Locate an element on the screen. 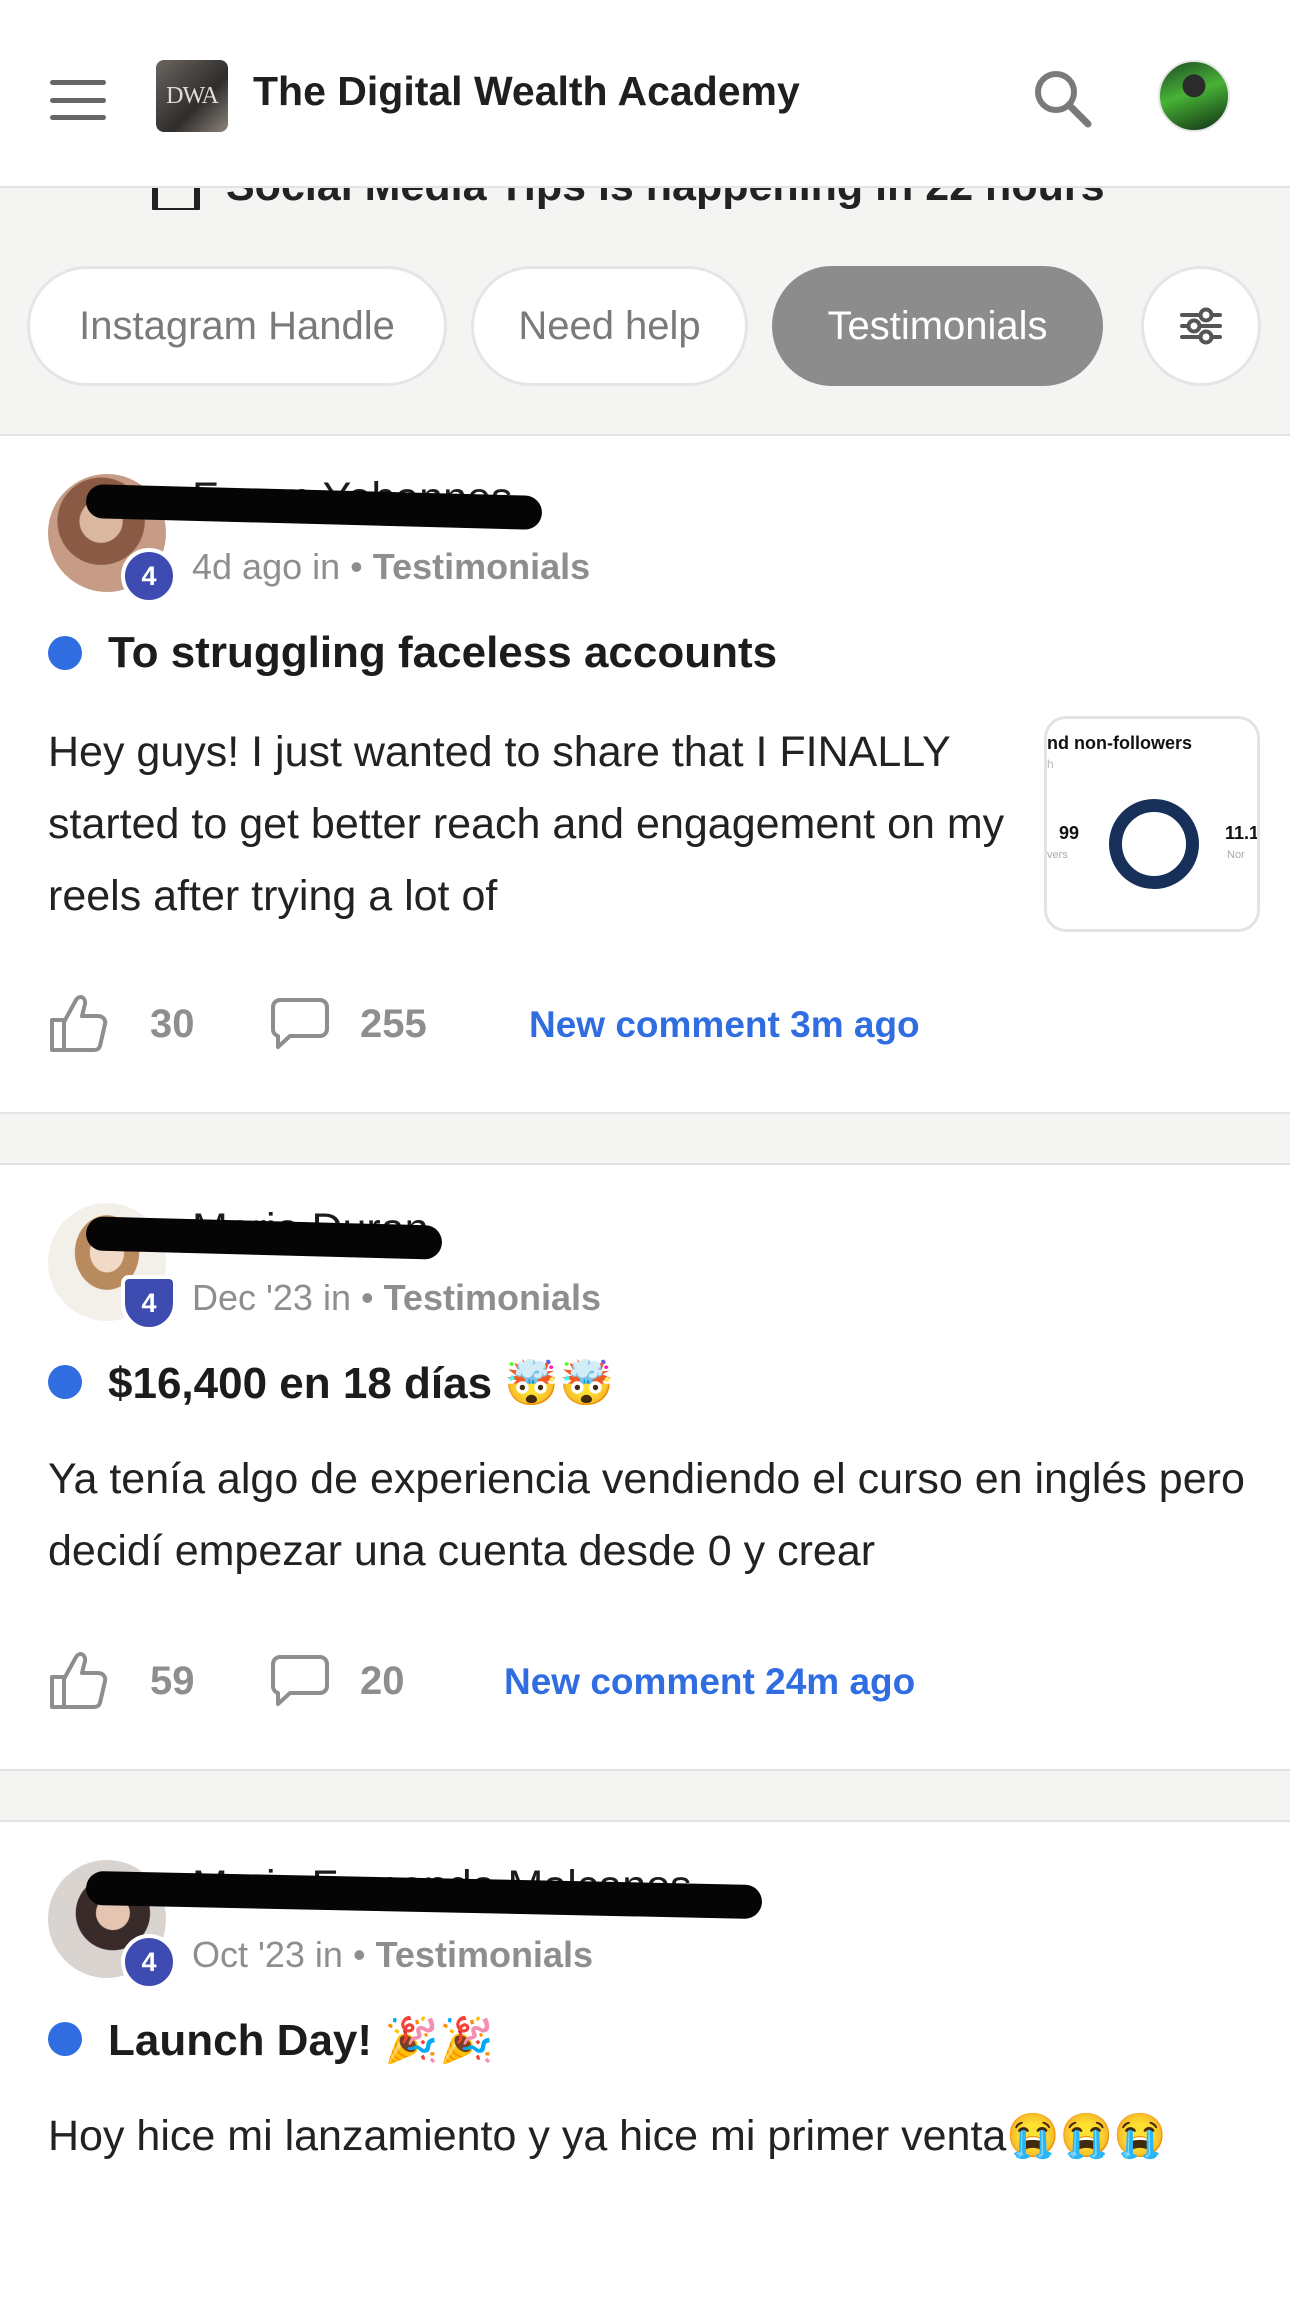 Image resolution: width=1290 pixels, height=2300 pixels. new-comment-link: New comment 24m ago is located at coordinates (709, 1682).